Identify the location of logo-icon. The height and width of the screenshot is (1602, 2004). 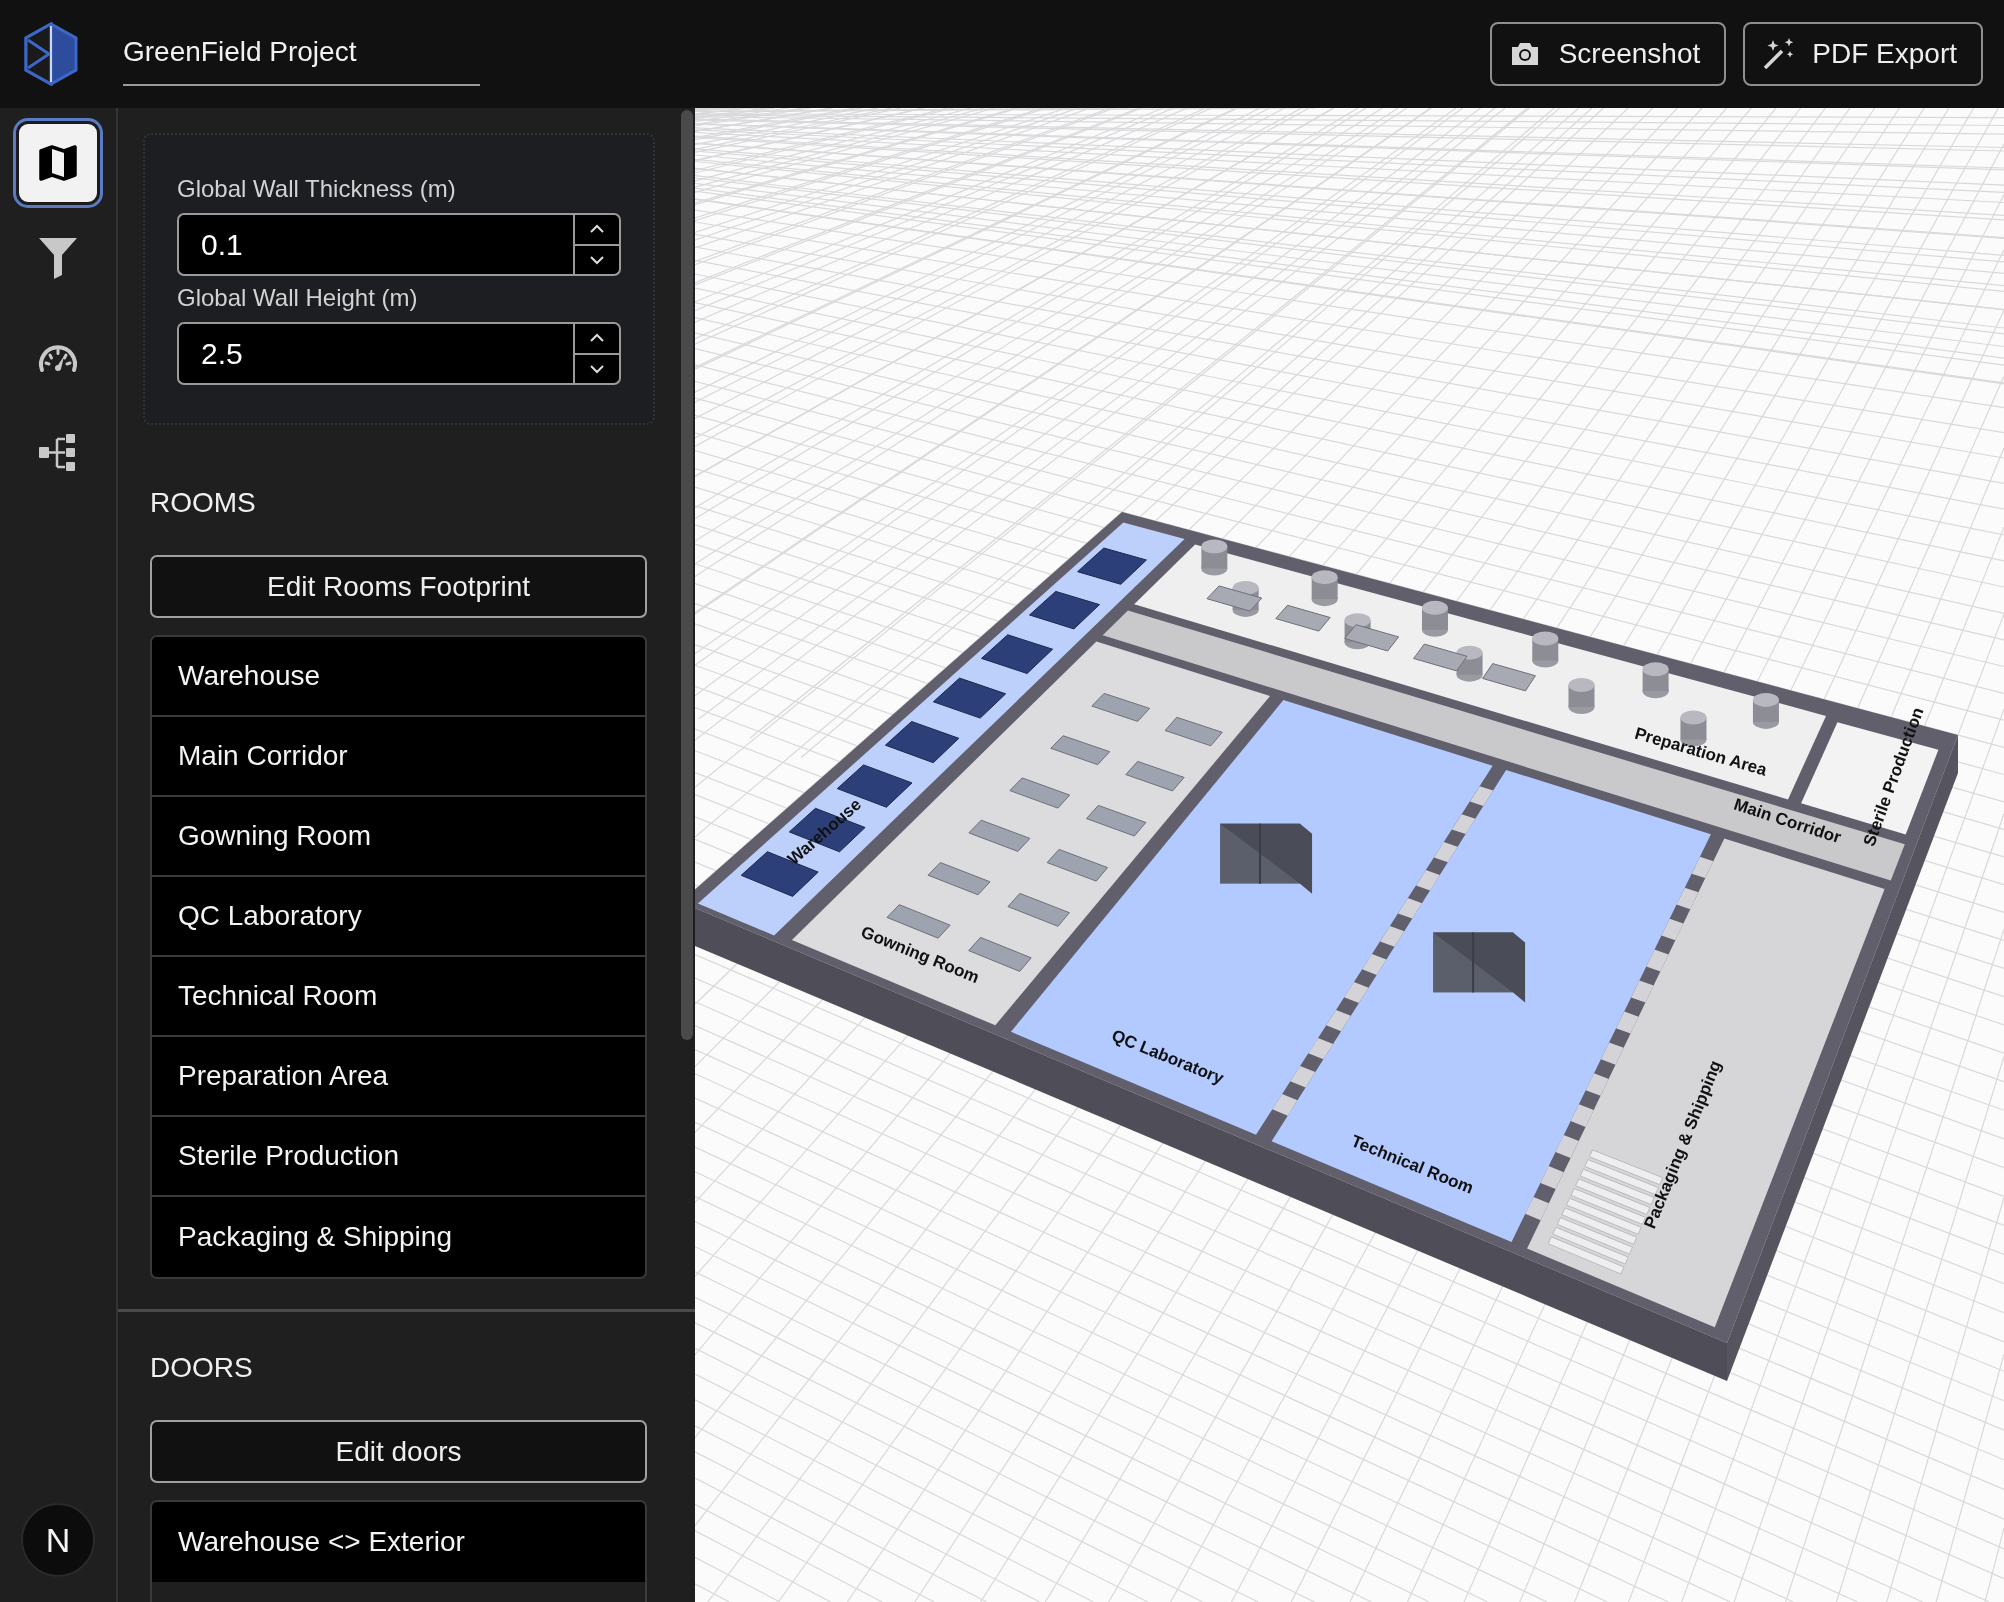
(51, 54).